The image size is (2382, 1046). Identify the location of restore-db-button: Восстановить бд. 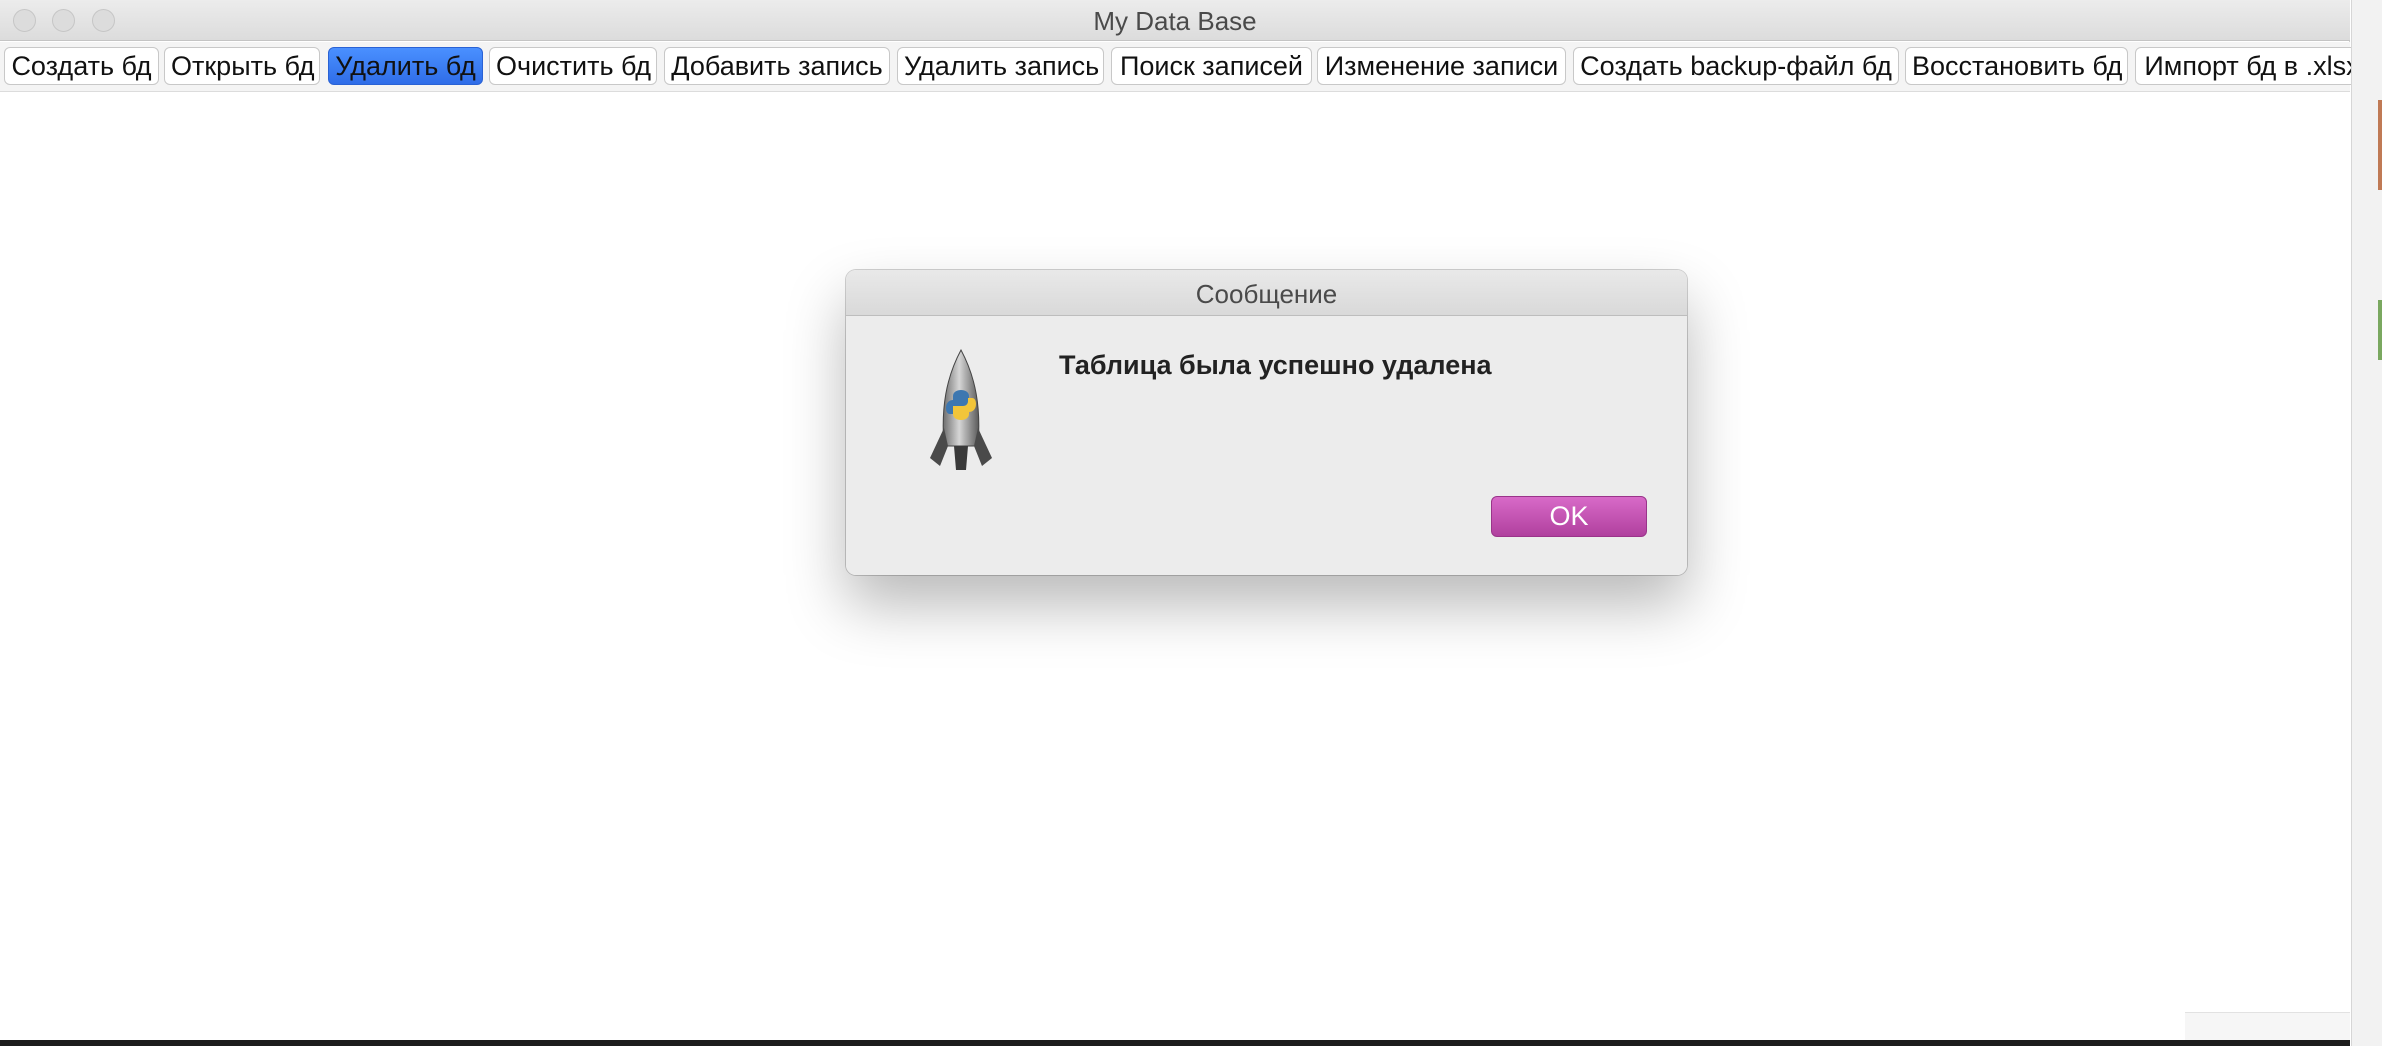
(2016, 66).